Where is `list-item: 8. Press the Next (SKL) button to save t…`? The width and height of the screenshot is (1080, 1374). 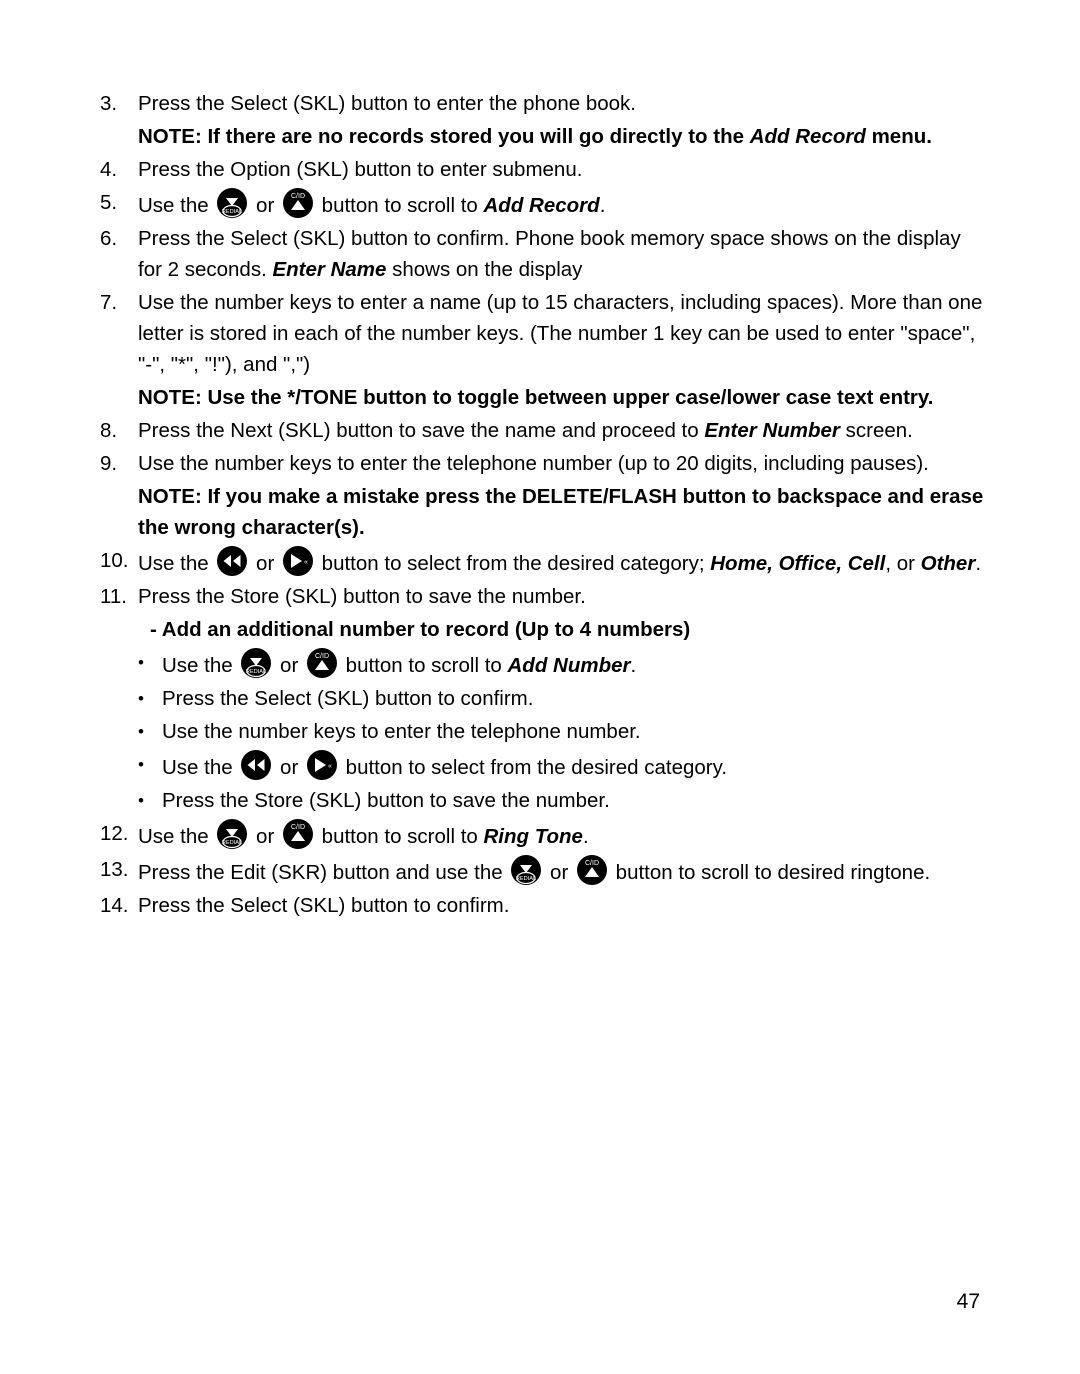
list-item: 8. Press the Next (SKL) button to save t… is located at coordinates (545, 430).